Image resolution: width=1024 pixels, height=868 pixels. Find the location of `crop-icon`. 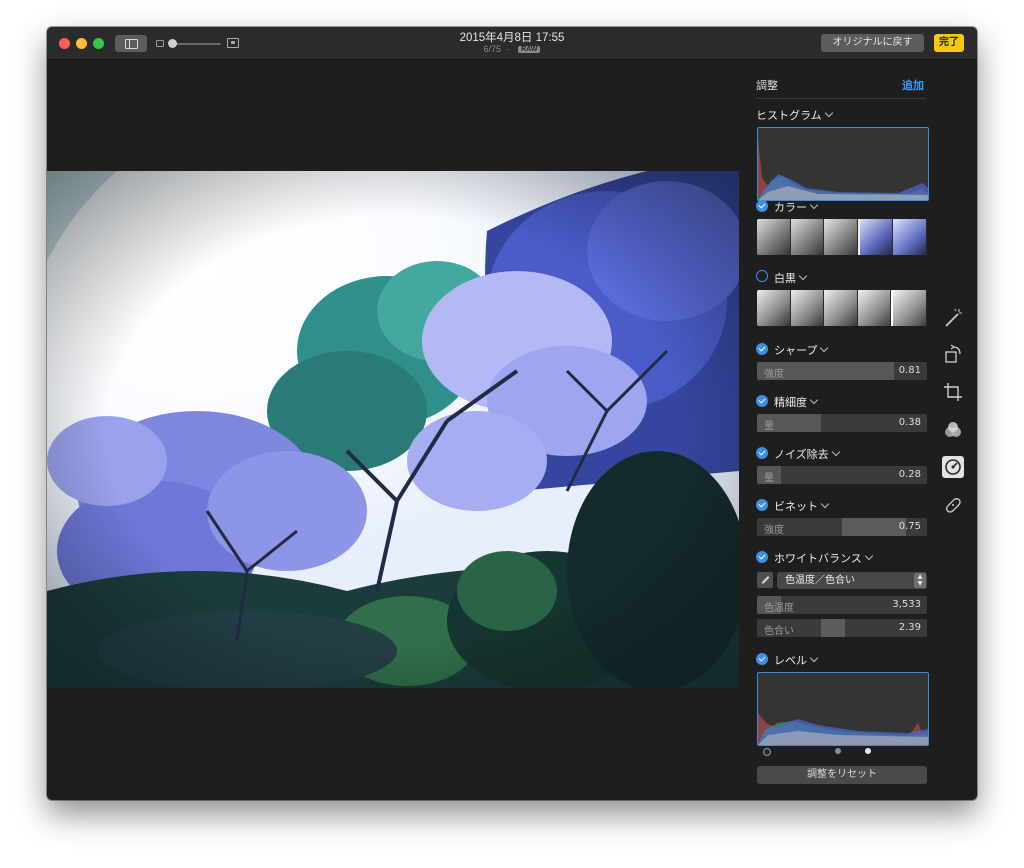

crop-icon is located at coordinates (953, 392).